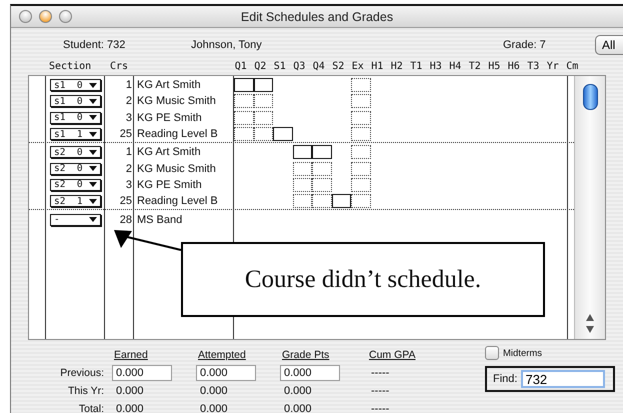 This screenshot has height=413, width=623. I want to click on course-number: 28, so click(125, 220).